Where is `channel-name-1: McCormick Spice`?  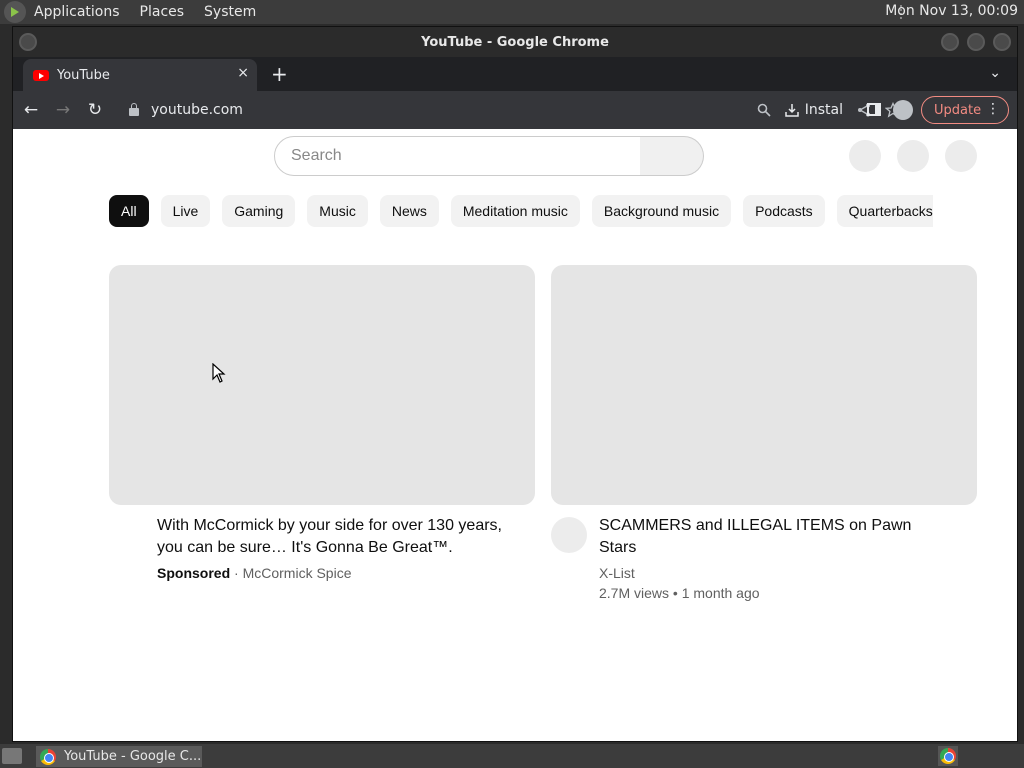
channel-name-1: McCormick Spice is located at coordinates (297, 573).